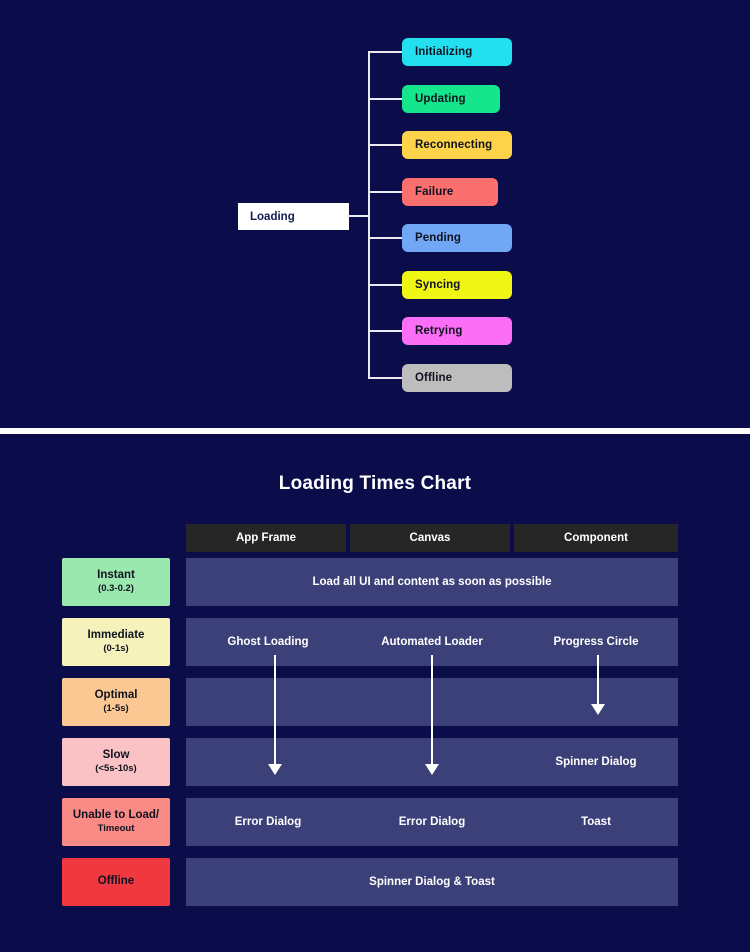  Describe the element at coordinates (375, 483) in the screenshot. I see `chart-title: Loading Times Chart` at that location.